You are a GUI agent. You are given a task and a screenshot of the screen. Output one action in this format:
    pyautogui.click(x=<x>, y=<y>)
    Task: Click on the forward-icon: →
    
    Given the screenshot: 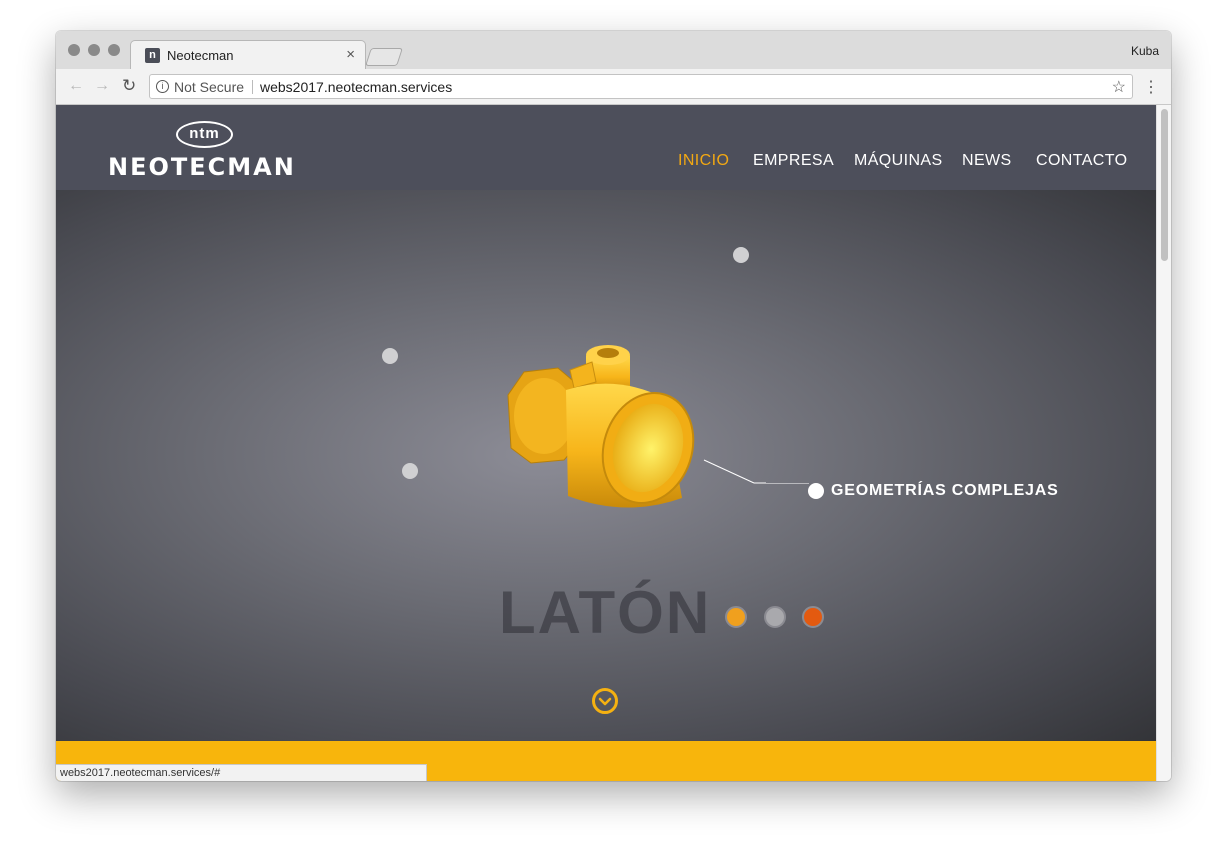 What is the action you would take?
    pyautogui.click(x=102, y=86)
    